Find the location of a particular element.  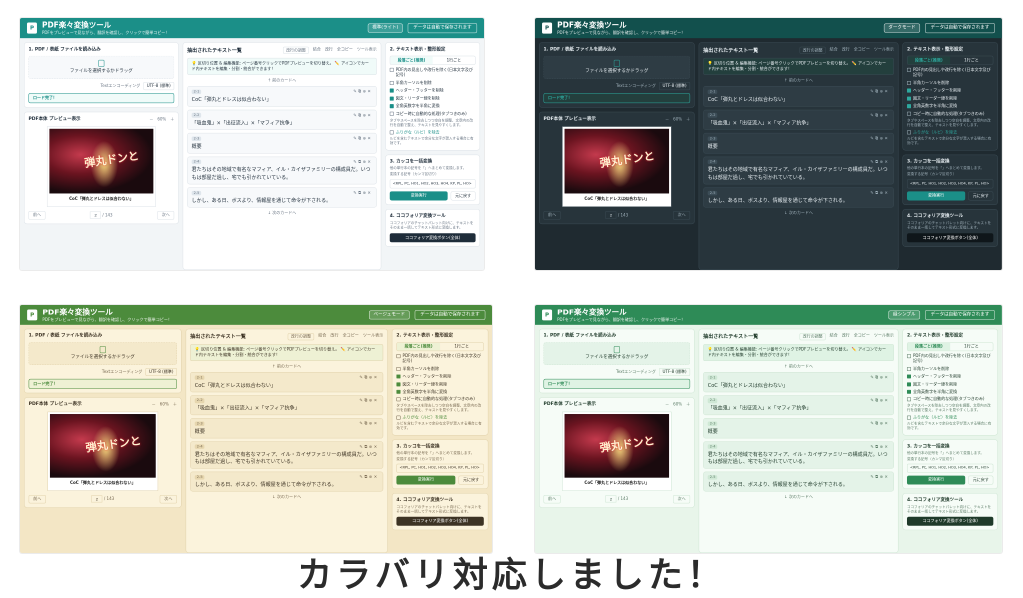

theme-select: 緑シンプル is located at coordinates (904, 315).